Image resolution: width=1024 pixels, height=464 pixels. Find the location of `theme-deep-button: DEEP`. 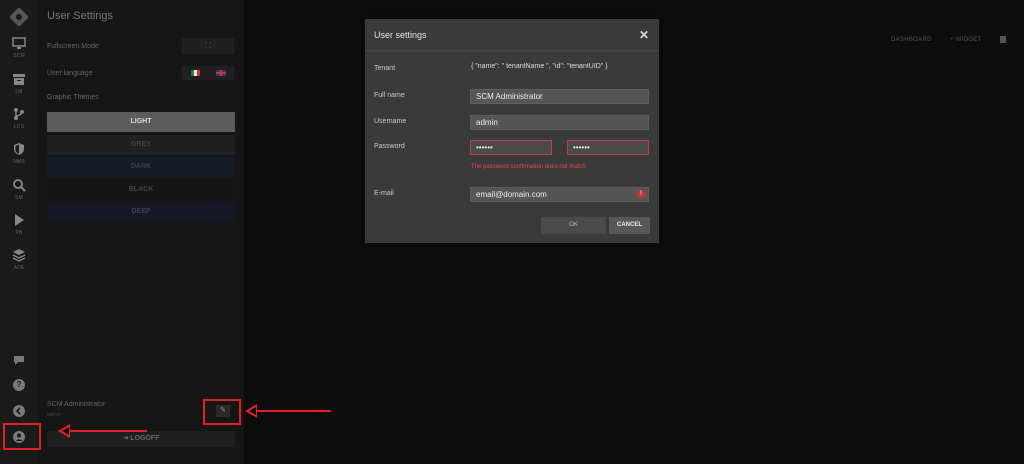

theme-deep-button: DEEP is located at coordinates (141, 212).